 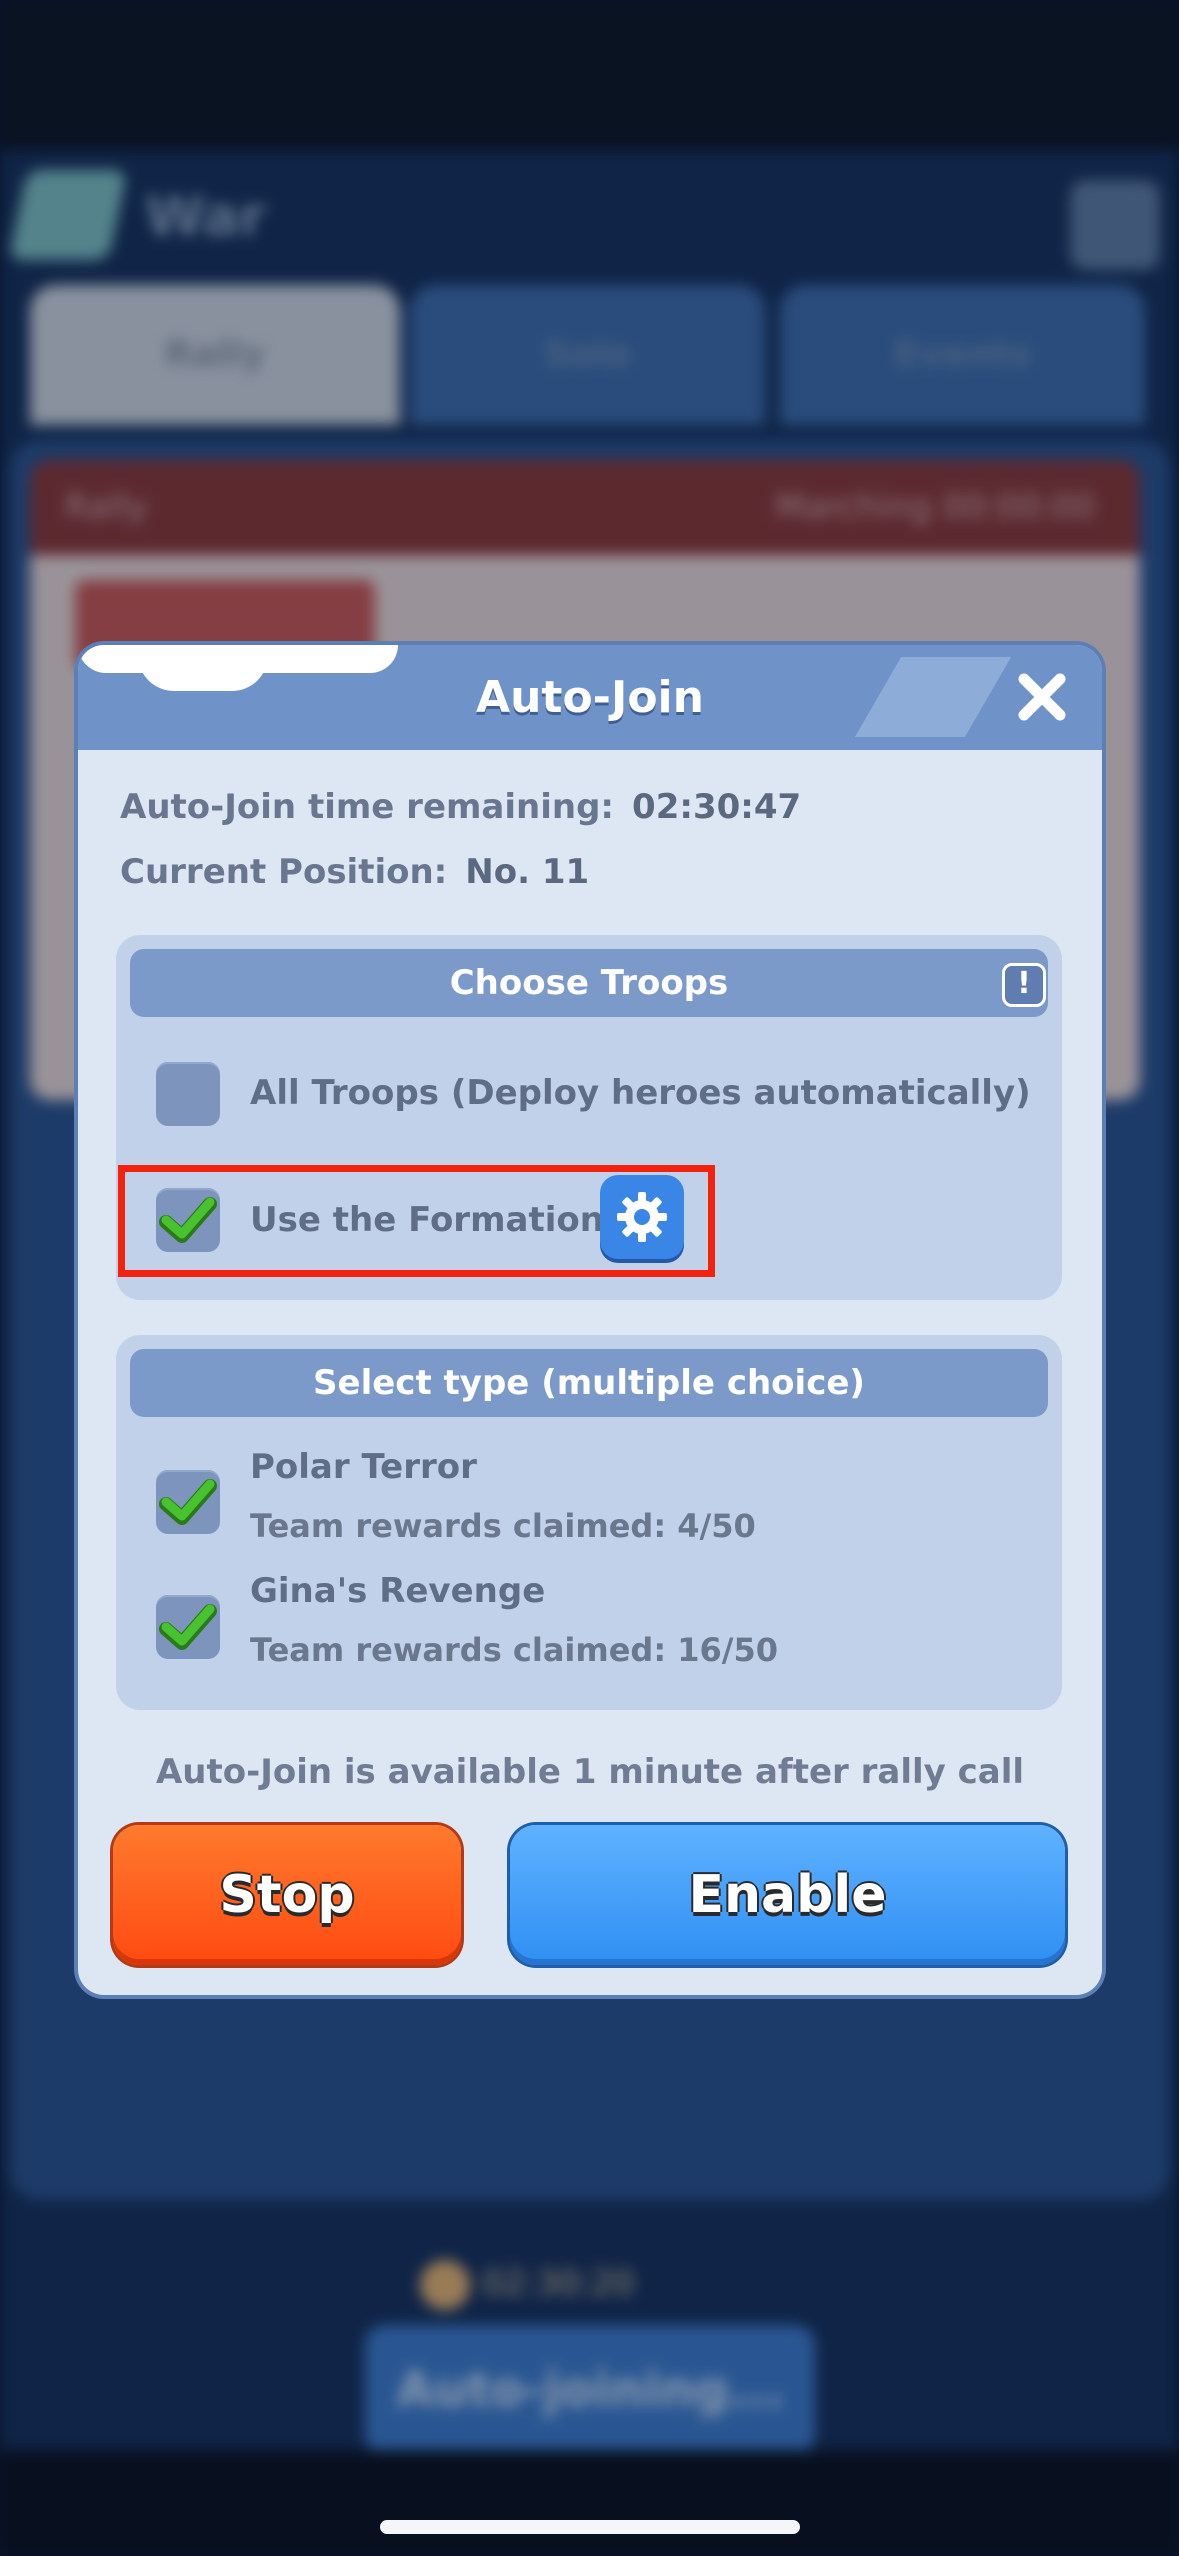 I want to click on polar-terror-checkbox, so click(x=188, y=1502).